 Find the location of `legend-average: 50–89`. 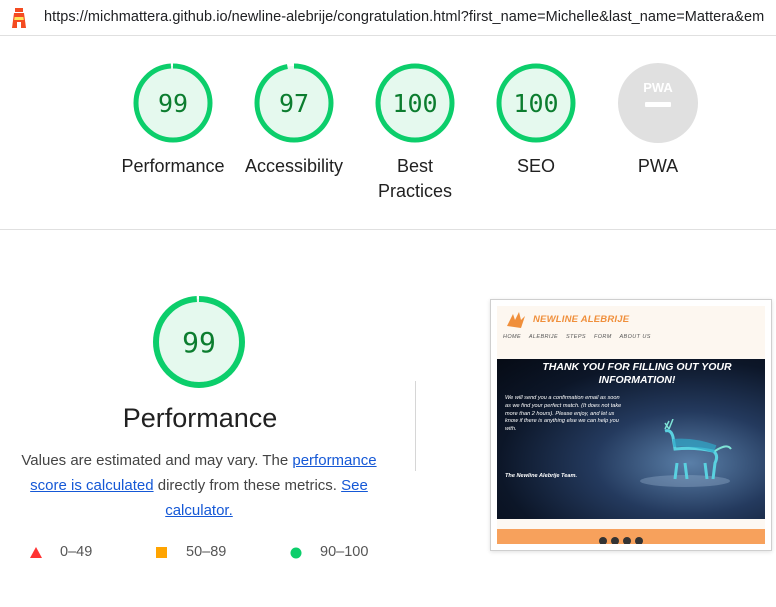

legend-average: 50–89 is located at coordinates (191, 552).